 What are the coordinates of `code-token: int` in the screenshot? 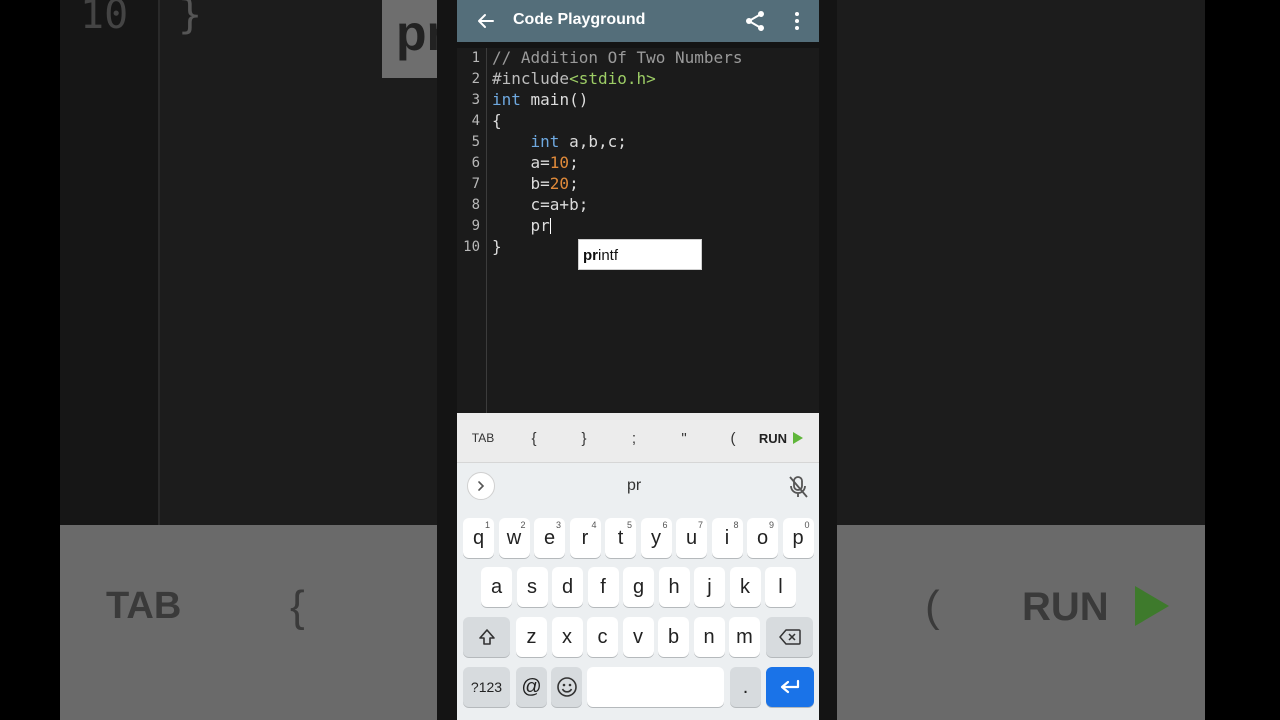 It's located at (506, 99).